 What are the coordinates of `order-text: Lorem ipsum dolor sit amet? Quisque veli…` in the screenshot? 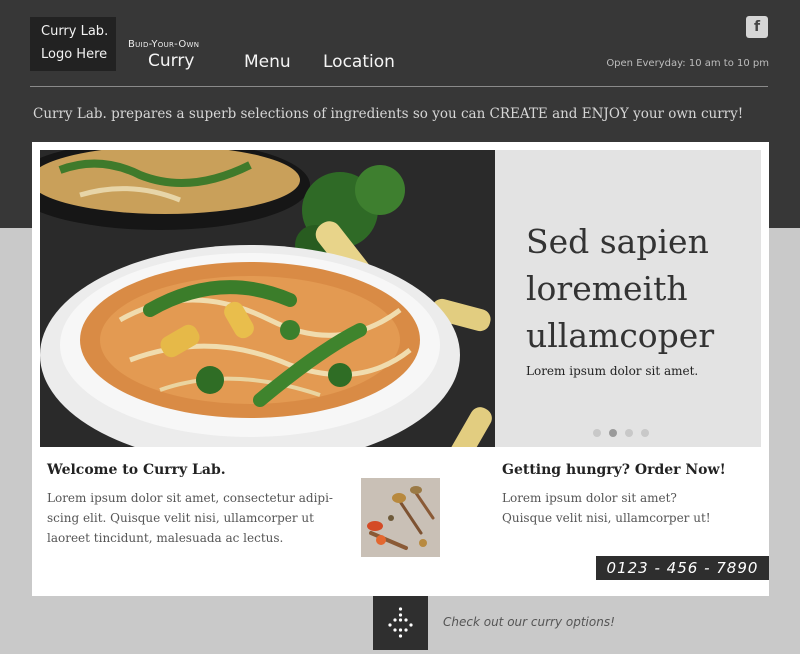 It's located at (606, 508).